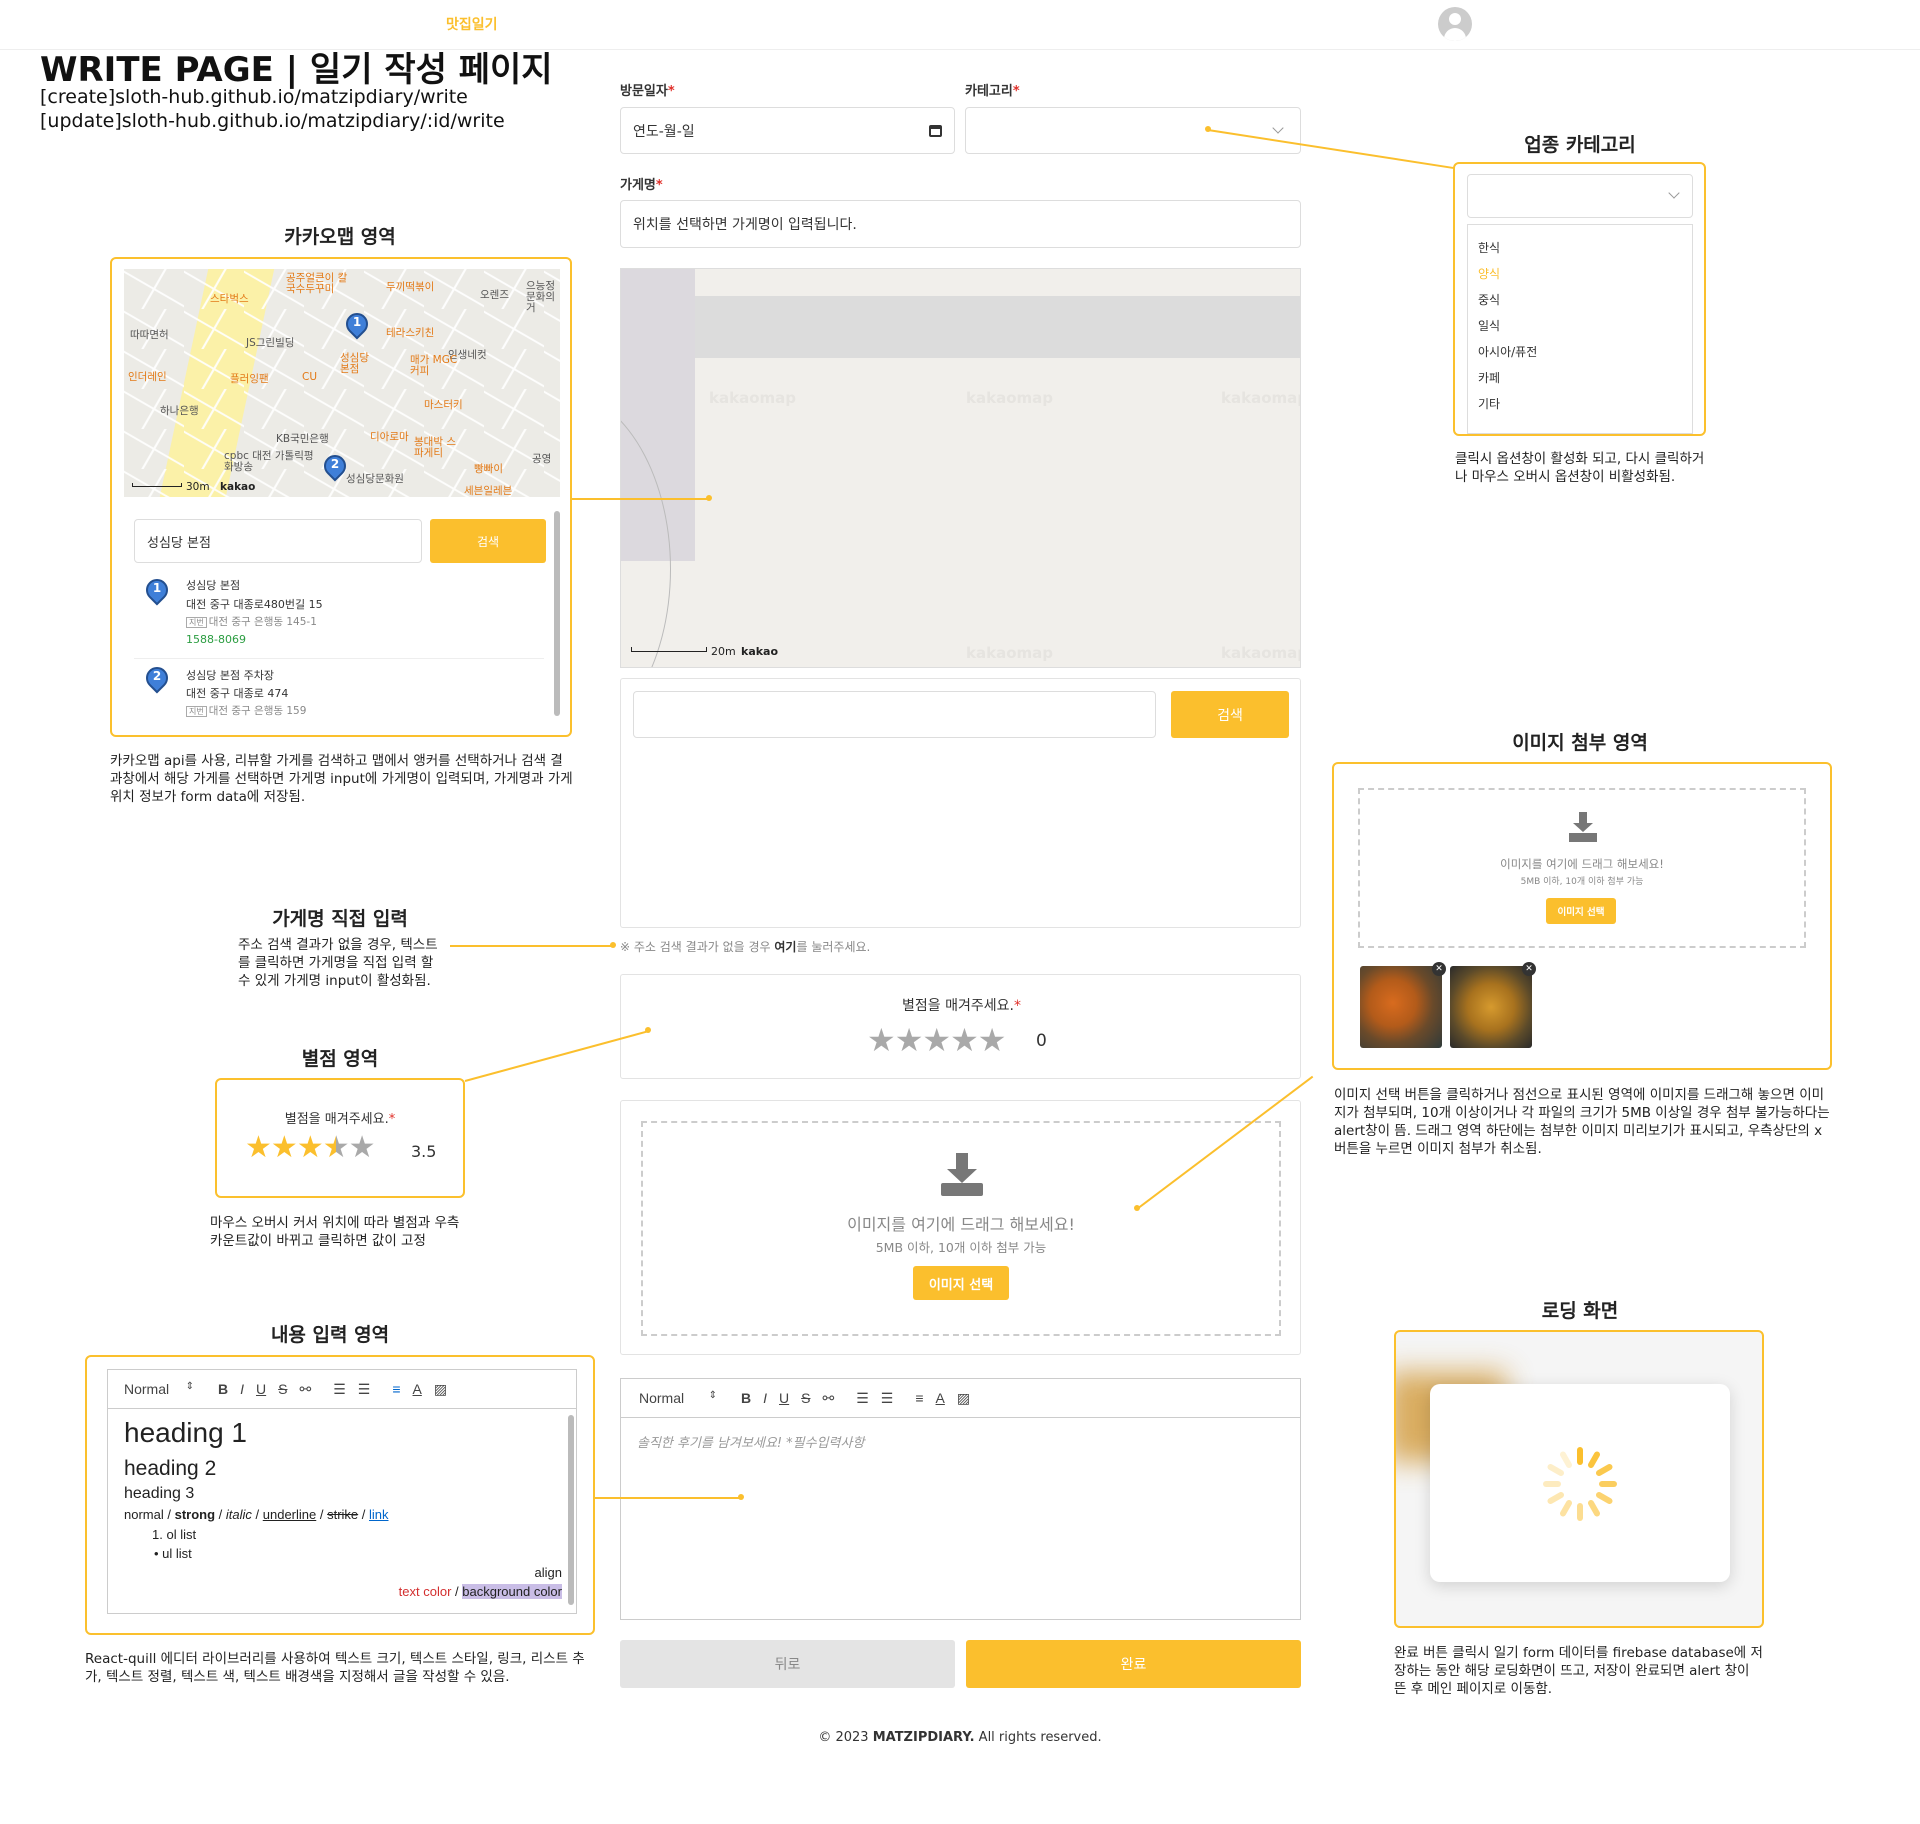 The height and width of the screenshot is (1824, 1920). Describe the element at coordinates (548, 1572) in the screenshot. I see `sample-align: align` at that location.